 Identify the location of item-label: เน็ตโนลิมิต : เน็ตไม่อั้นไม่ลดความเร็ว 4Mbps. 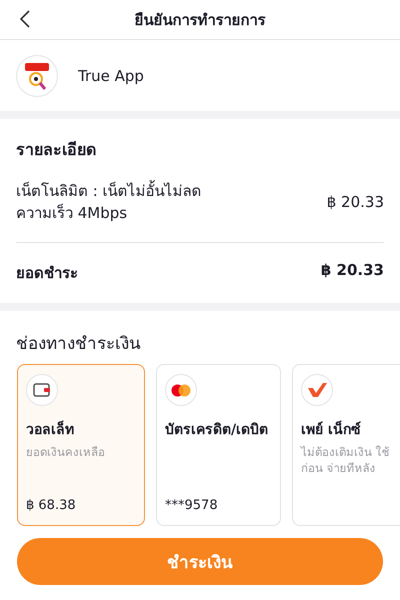
(109, 202).